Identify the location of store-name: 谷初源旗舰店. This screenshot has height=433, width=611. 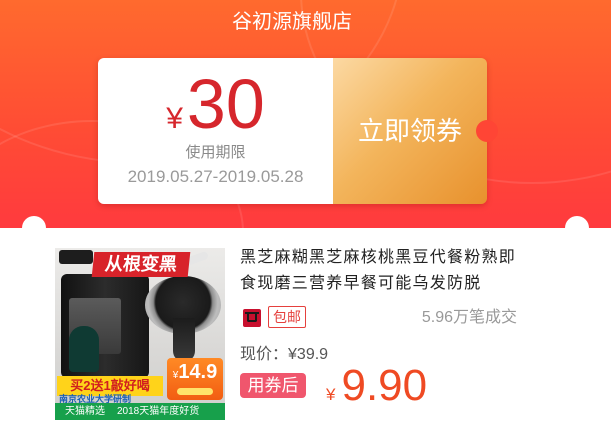
(292, 22).